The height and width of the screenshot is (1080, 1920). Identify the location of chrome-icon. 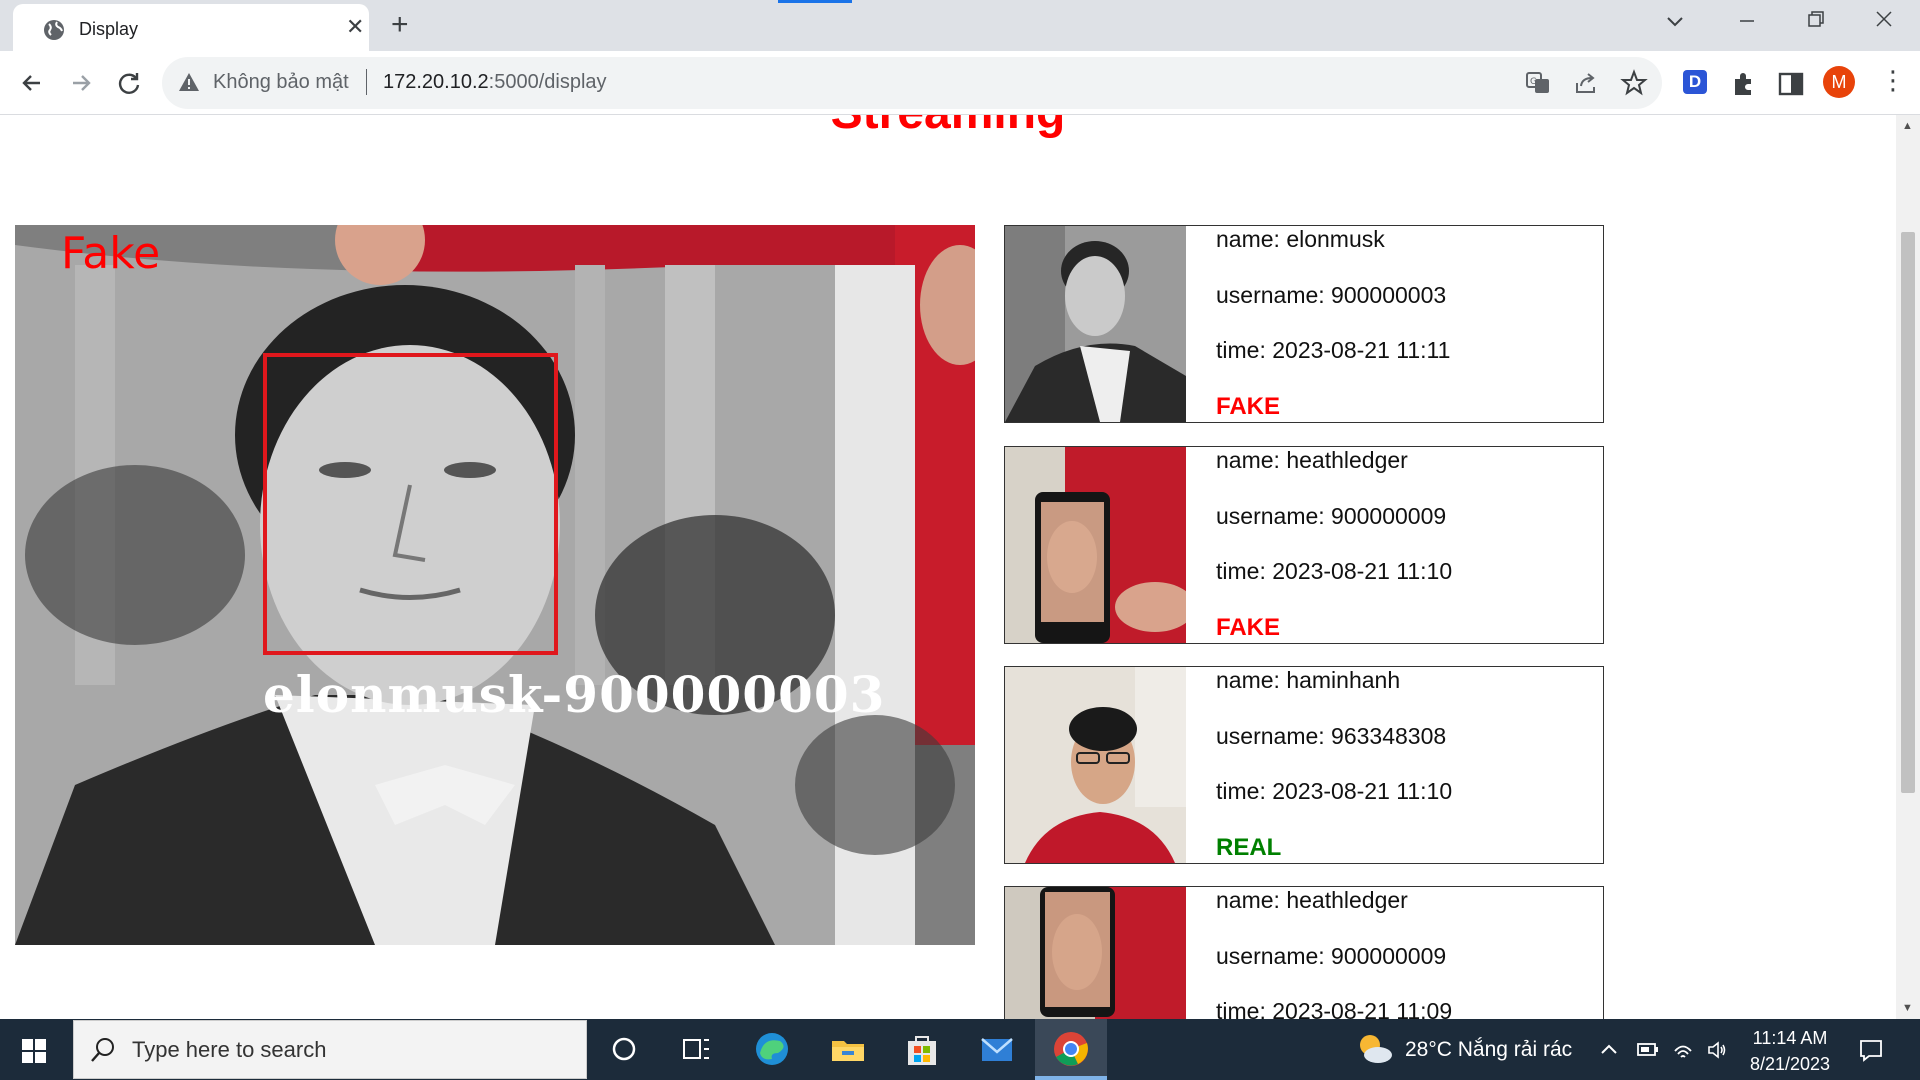
(1071, 1049).